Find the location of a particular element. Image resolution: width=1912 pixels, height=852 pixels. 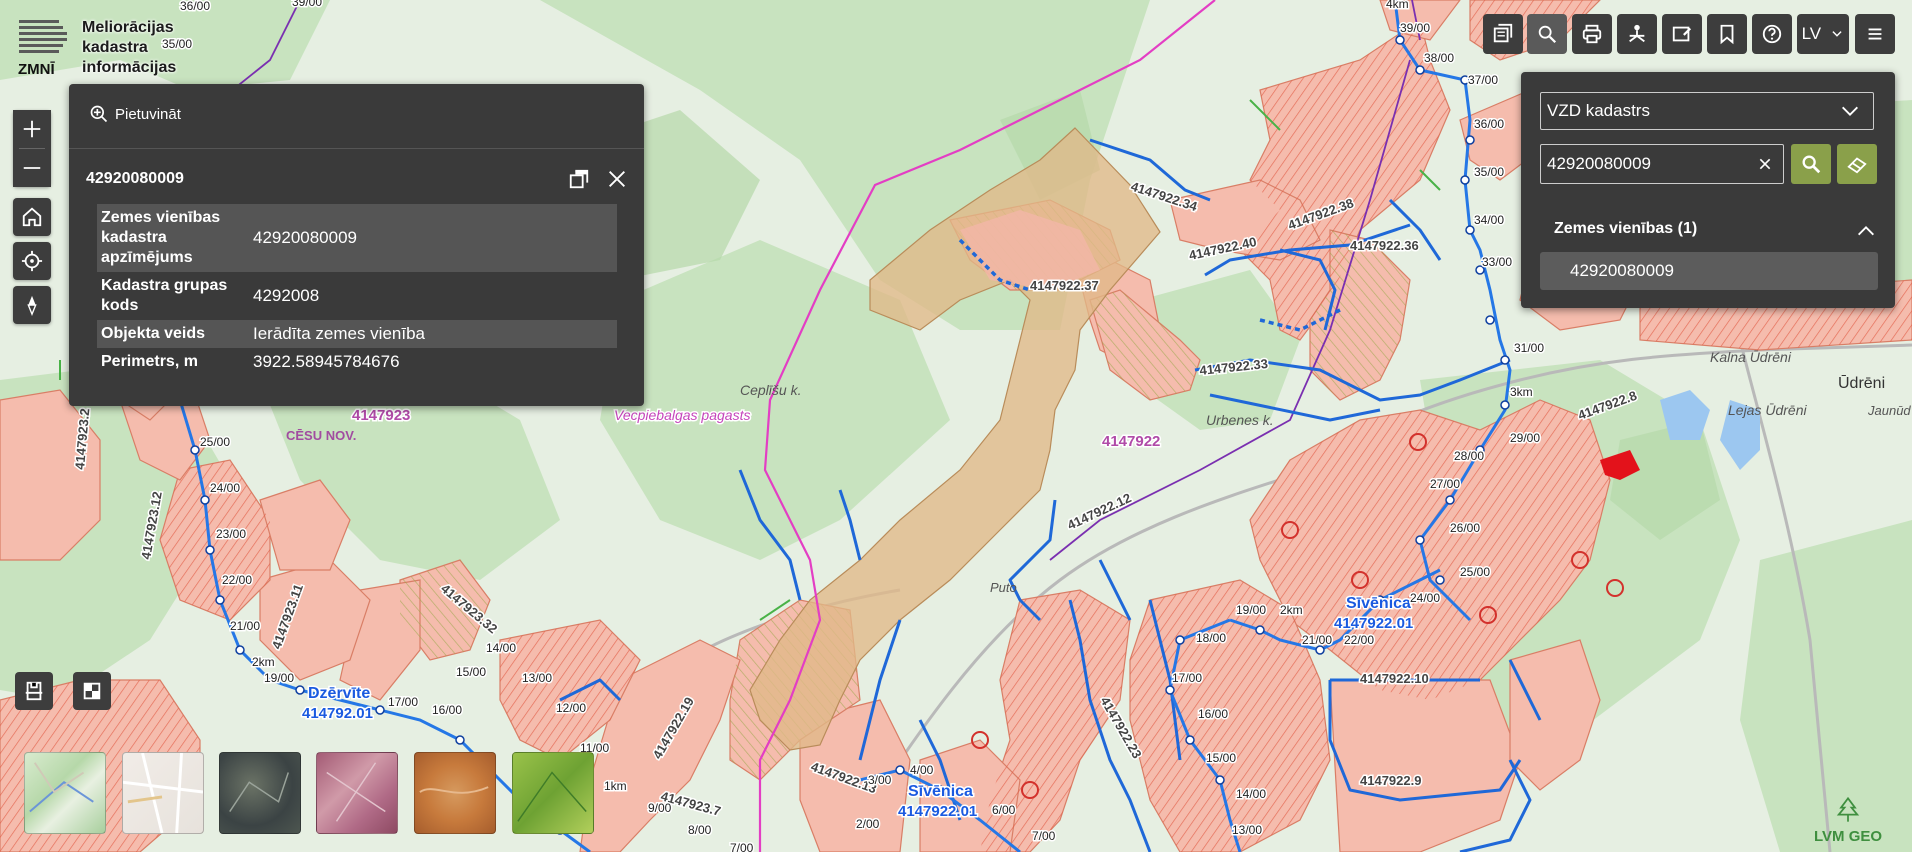

search-input: 42920080009 is located at coordinates (1662, 164).